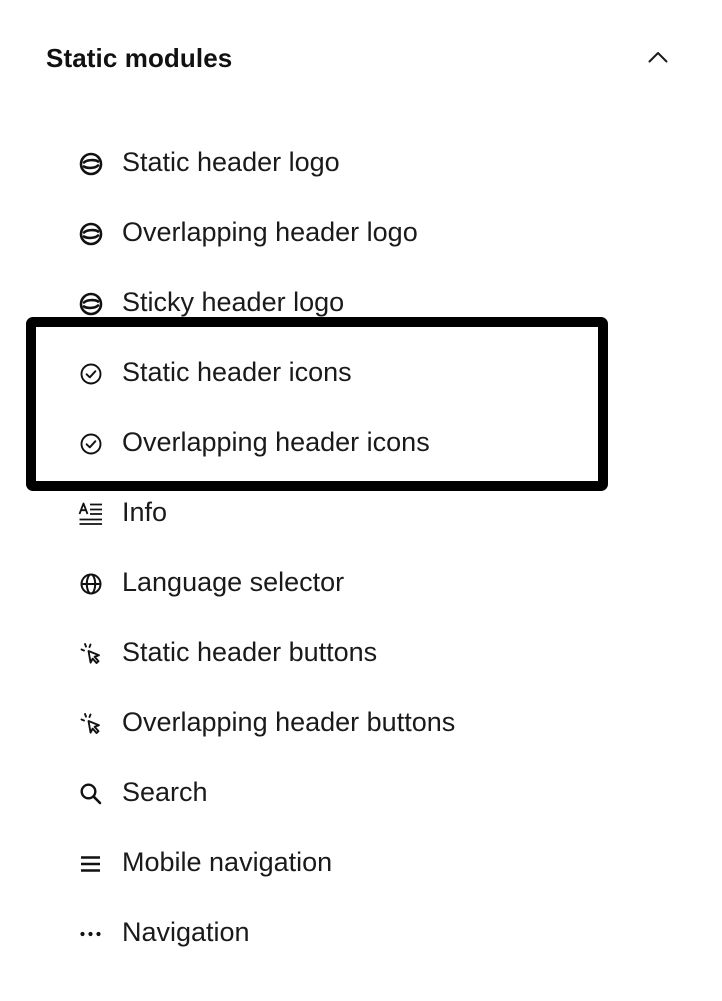 This screenshot has height=1001, width=722. I want to click on module-item-overlapping-header-logo: Overlapping header logo, so click(361, 232).